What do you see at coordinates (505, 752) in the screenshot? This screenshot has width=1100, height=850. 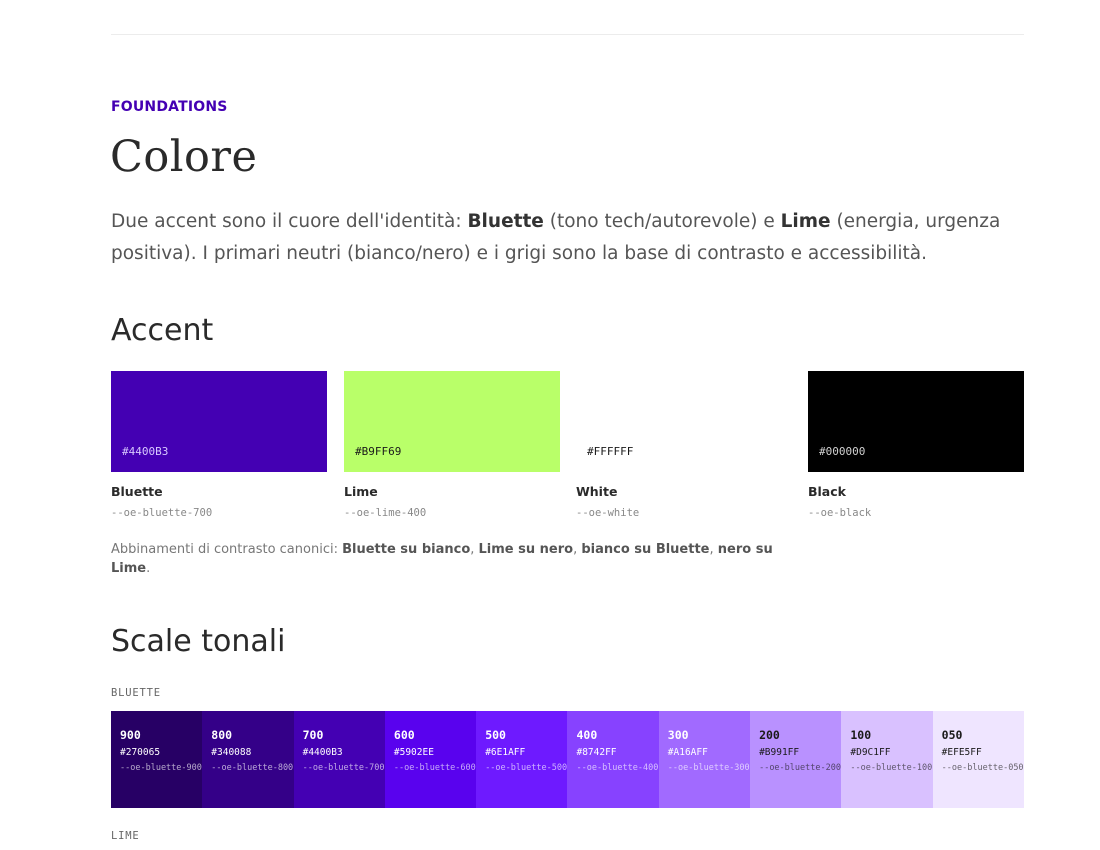 I see `scale-hex: #6E1AFF` at bounding box center [505, 752].